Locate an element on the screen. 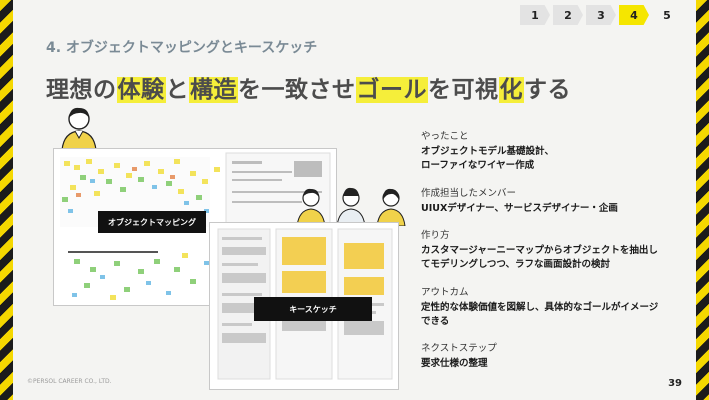 The image size is (709, 400). detail-value: 要求仕様の整理 is located at coordinates (552, 364).